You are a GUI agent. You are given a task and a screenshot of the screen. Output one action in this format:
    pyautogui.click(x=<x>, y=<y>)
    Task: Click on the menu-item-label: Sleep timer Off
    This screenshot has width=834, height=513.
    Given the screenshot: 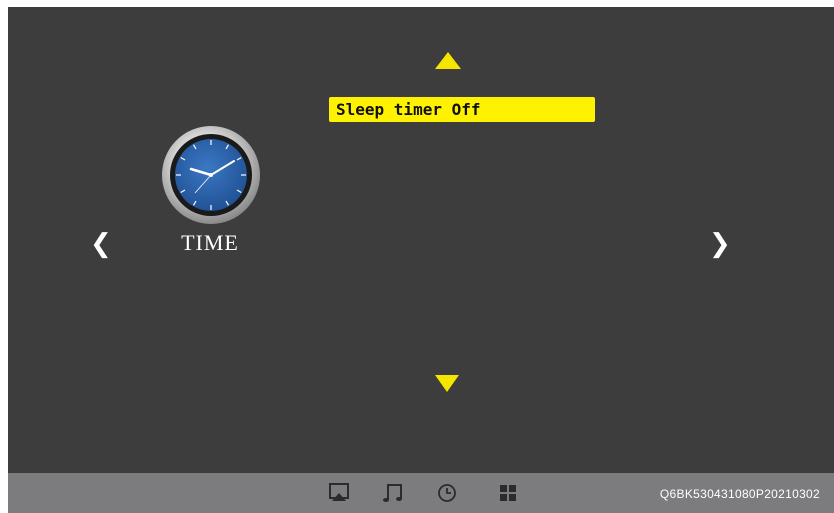 What is the action you would take?
    pyautogui.click(x=408, y=109)
    